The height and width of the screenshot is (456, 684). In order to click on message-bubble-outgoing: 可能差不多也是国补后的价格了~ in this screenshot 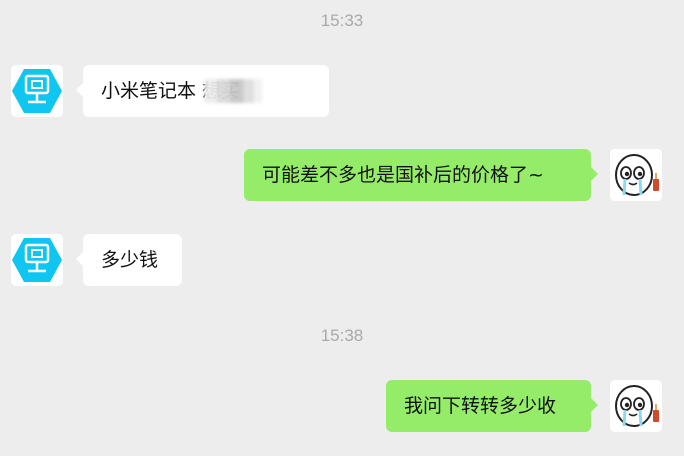, I will do `click(421, 175)`.